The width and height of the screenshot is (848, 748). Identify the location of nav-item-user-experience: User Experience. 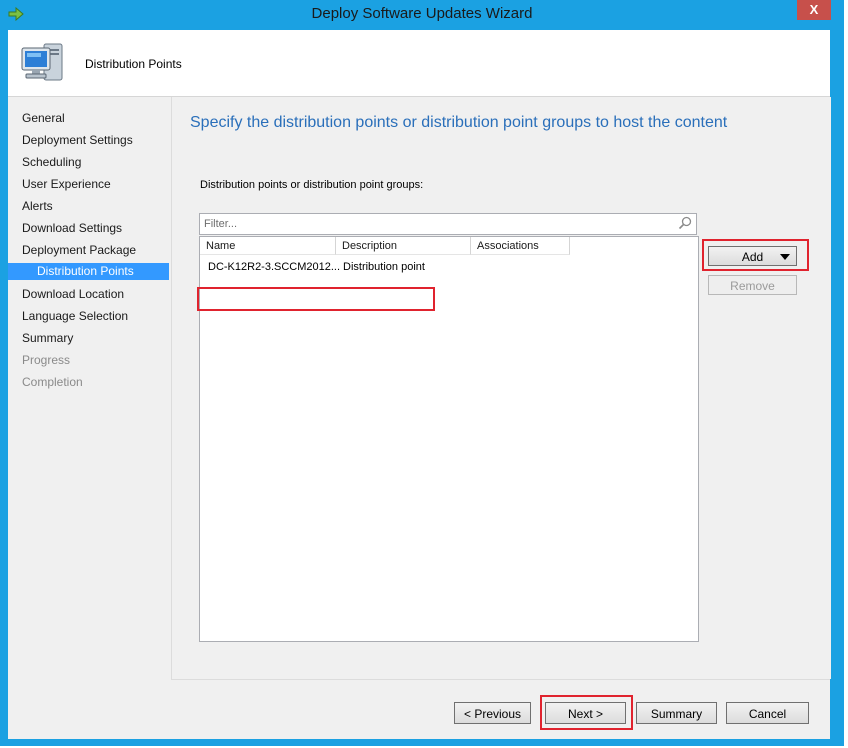
(66, 184).